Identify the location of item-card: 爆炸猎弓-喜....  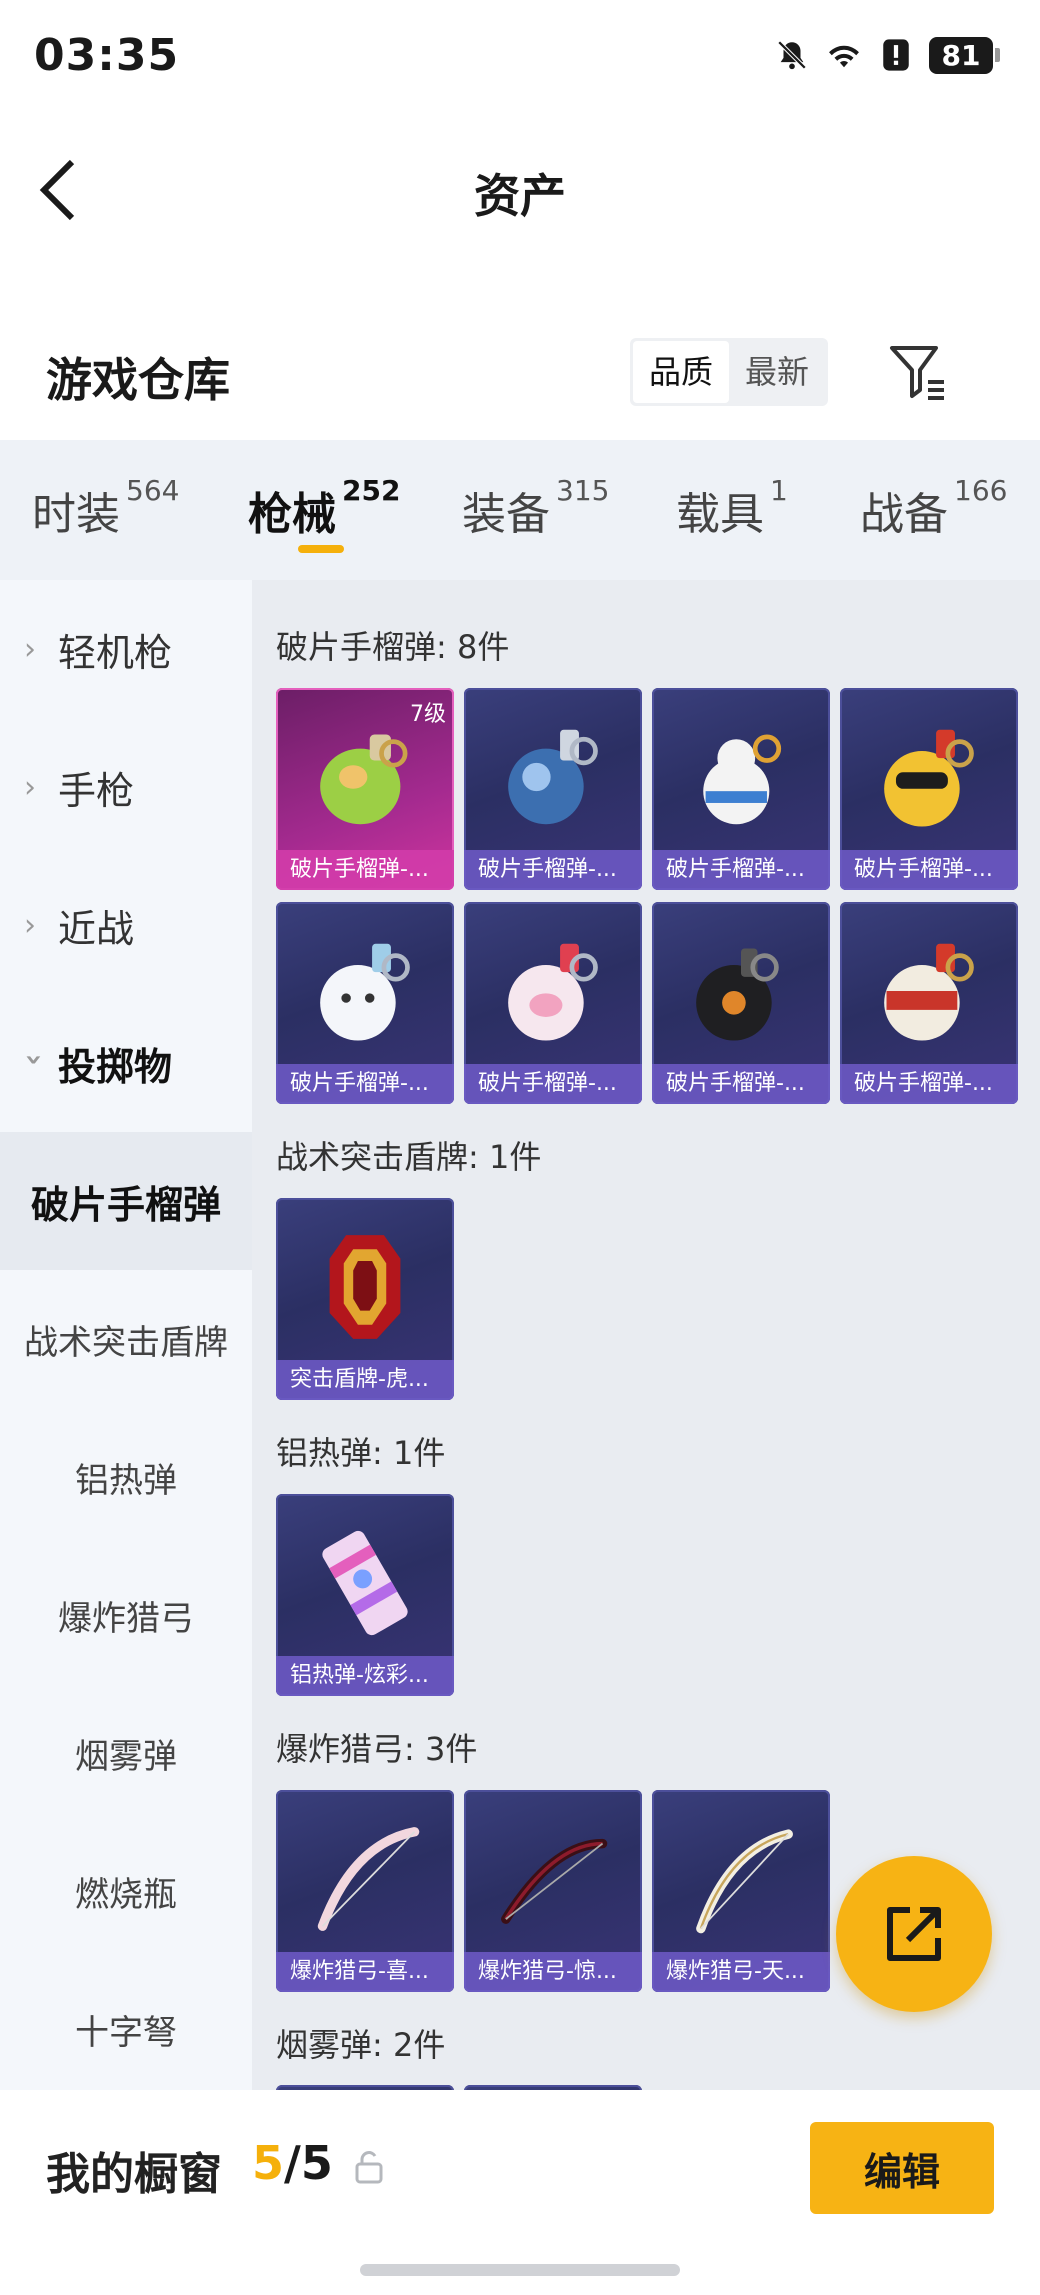
(365, 1891).